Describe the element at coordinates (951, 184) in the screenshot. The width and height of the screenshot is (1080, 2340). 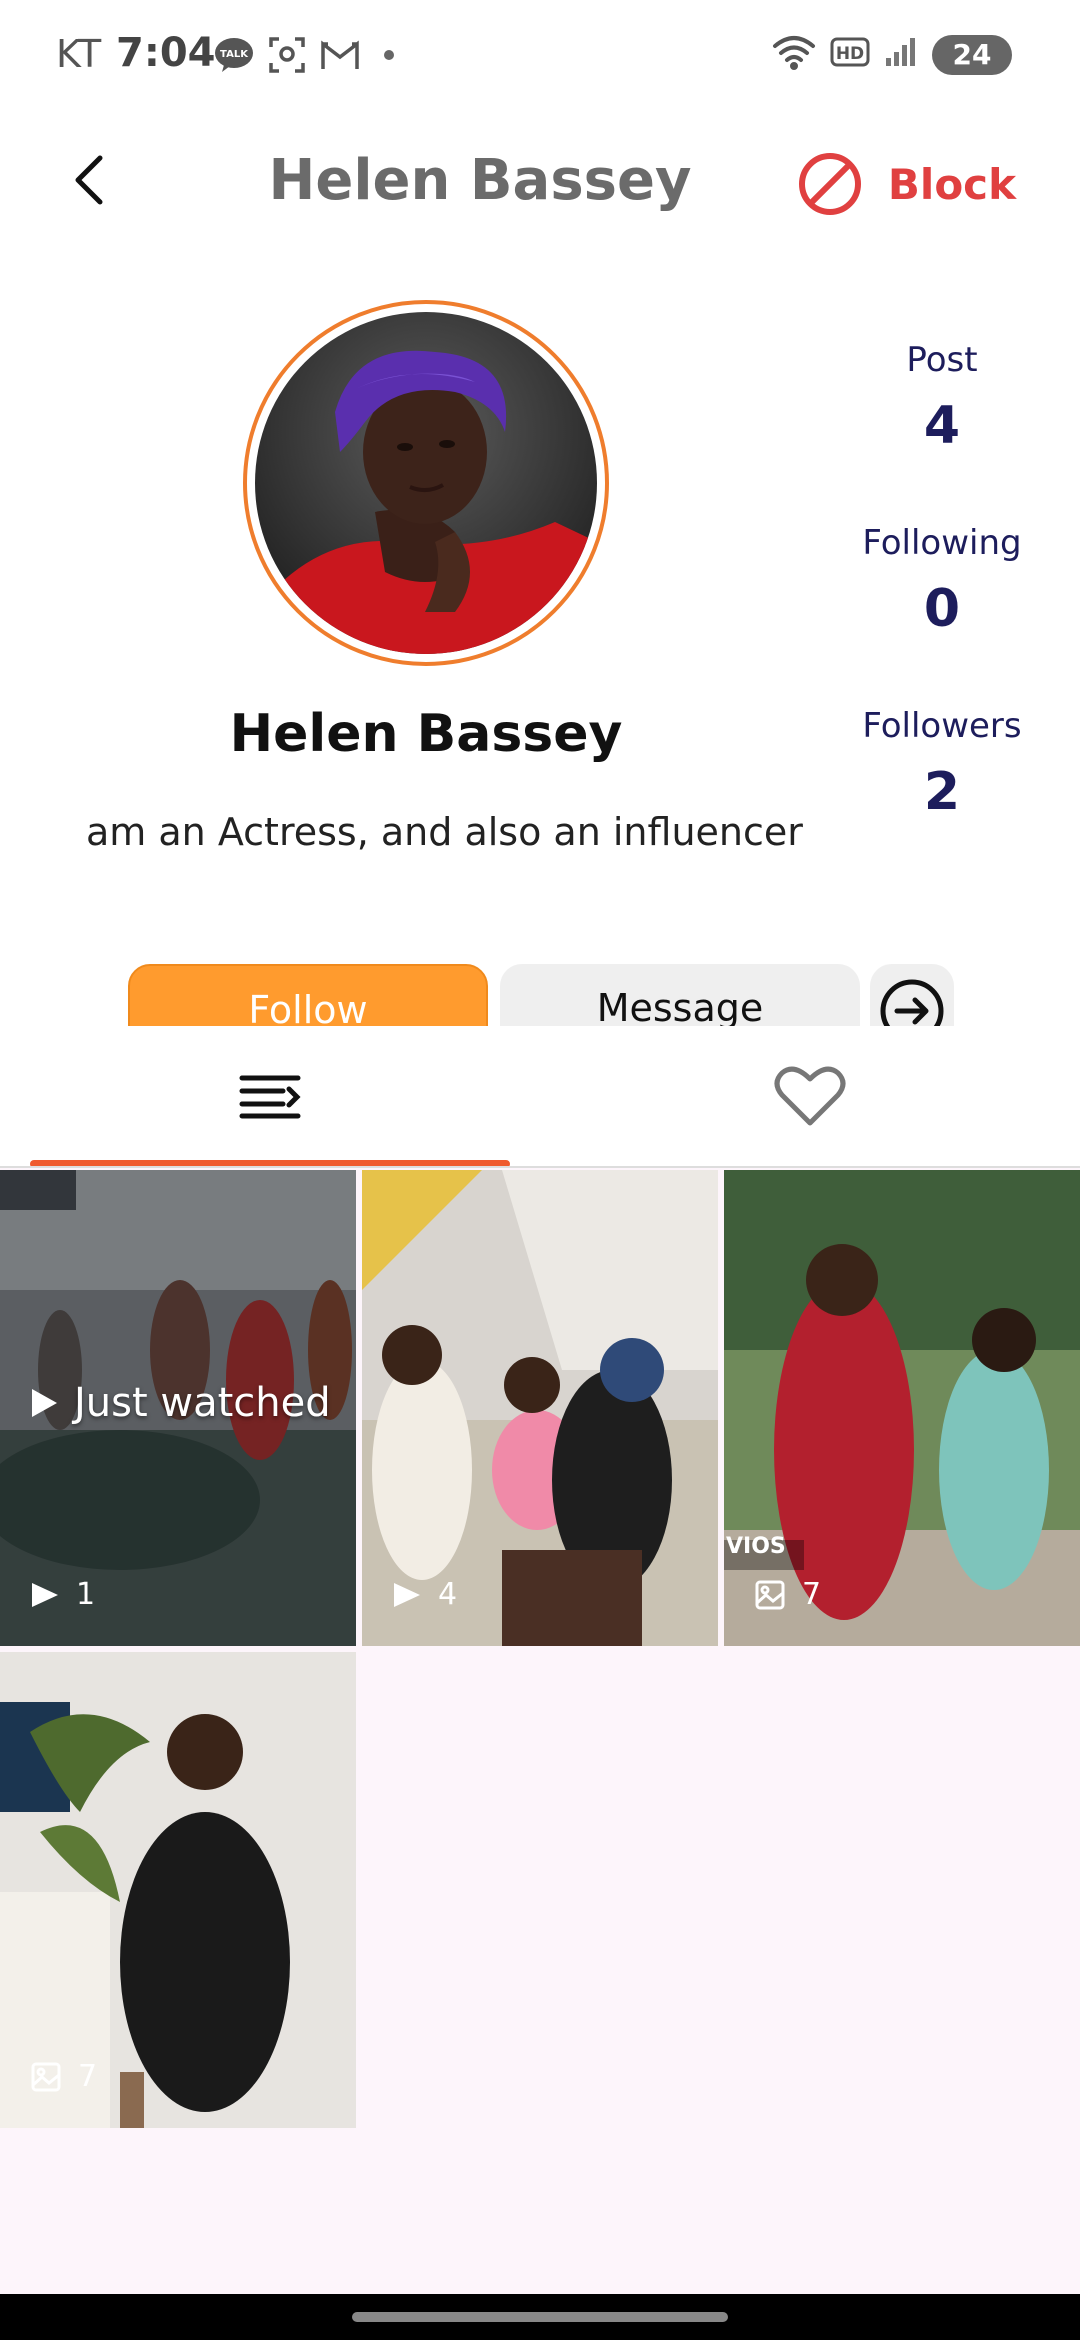
I see `block-label: Block` at that location.